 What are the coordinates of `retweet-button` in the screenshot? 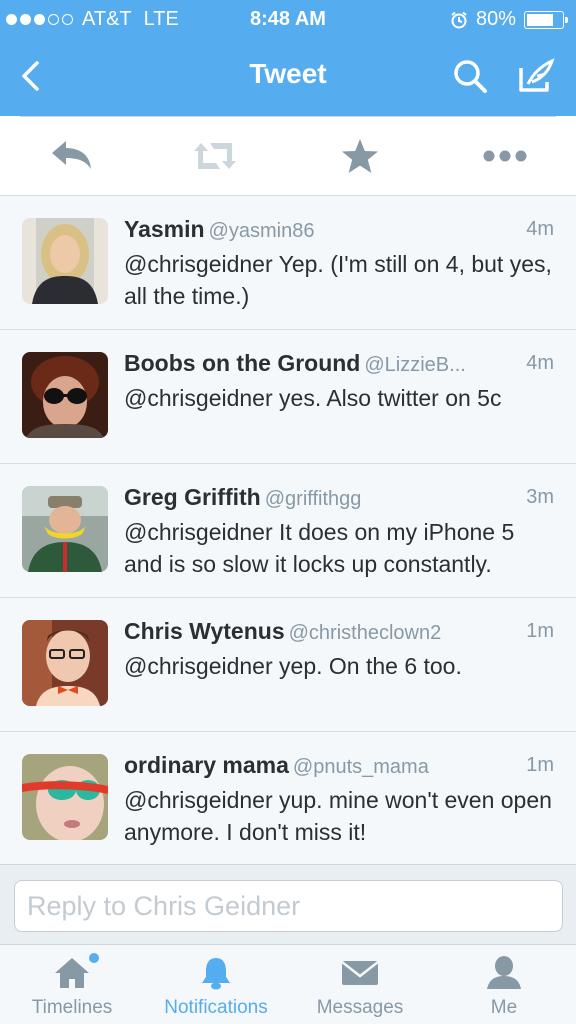 It's located at (215, 156).